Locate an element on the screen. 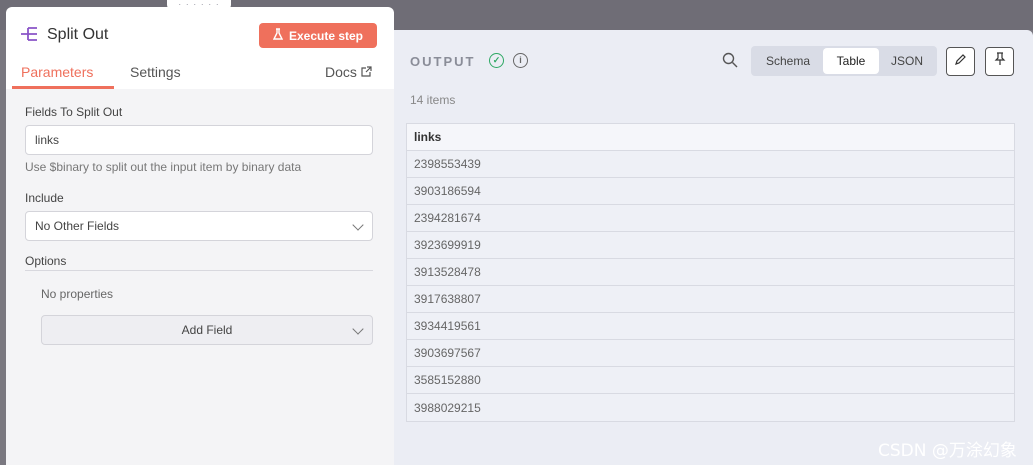 The height and width of the screenshot is (465, 1033). pencil-icon is located at coordinates (960, 62).